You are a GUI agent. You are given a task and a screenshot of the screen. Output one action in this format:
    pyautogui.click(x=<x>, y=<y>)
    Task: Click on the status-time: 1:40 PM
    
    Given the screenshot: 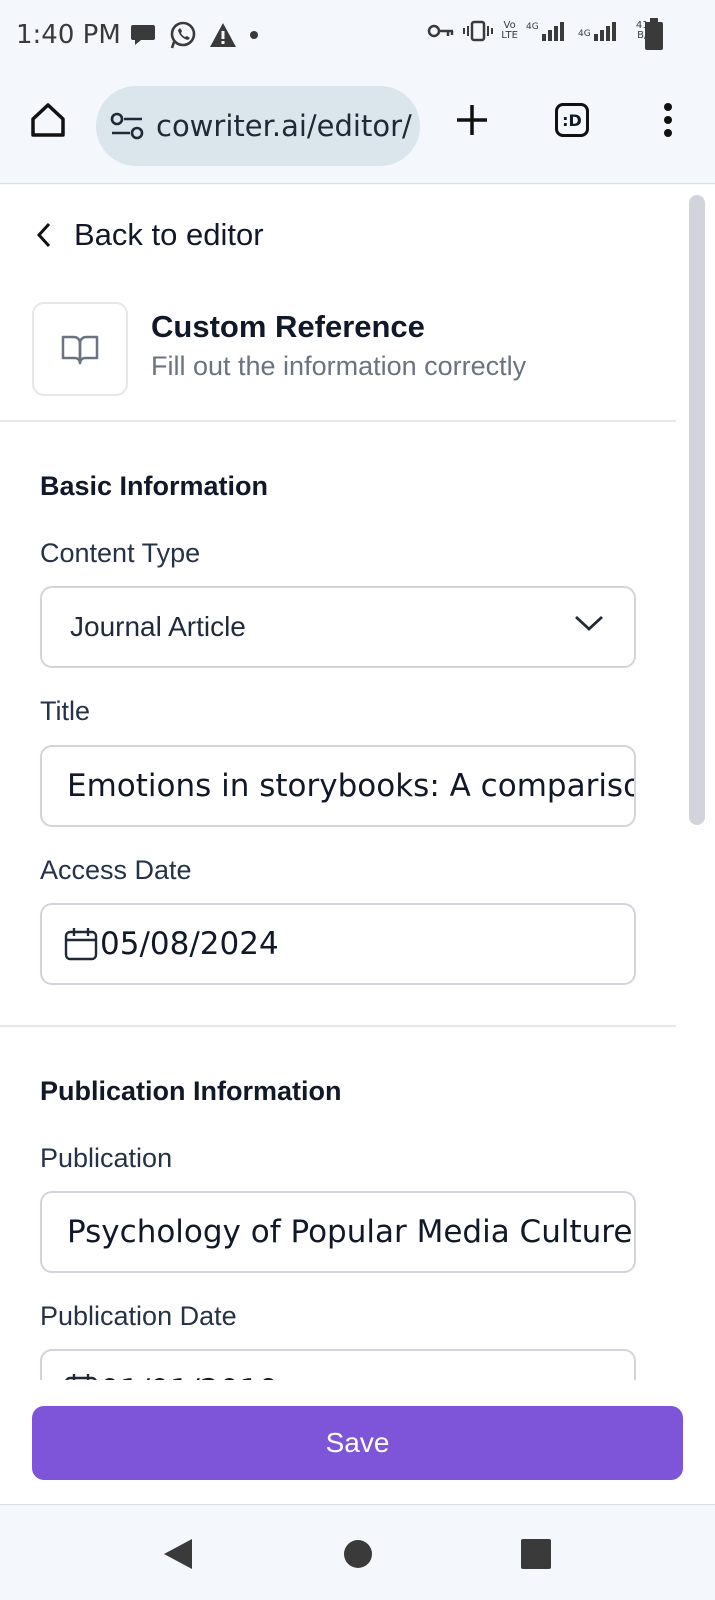 What is the action you would take?
    pyautogui.click(x=68, y=35)
    